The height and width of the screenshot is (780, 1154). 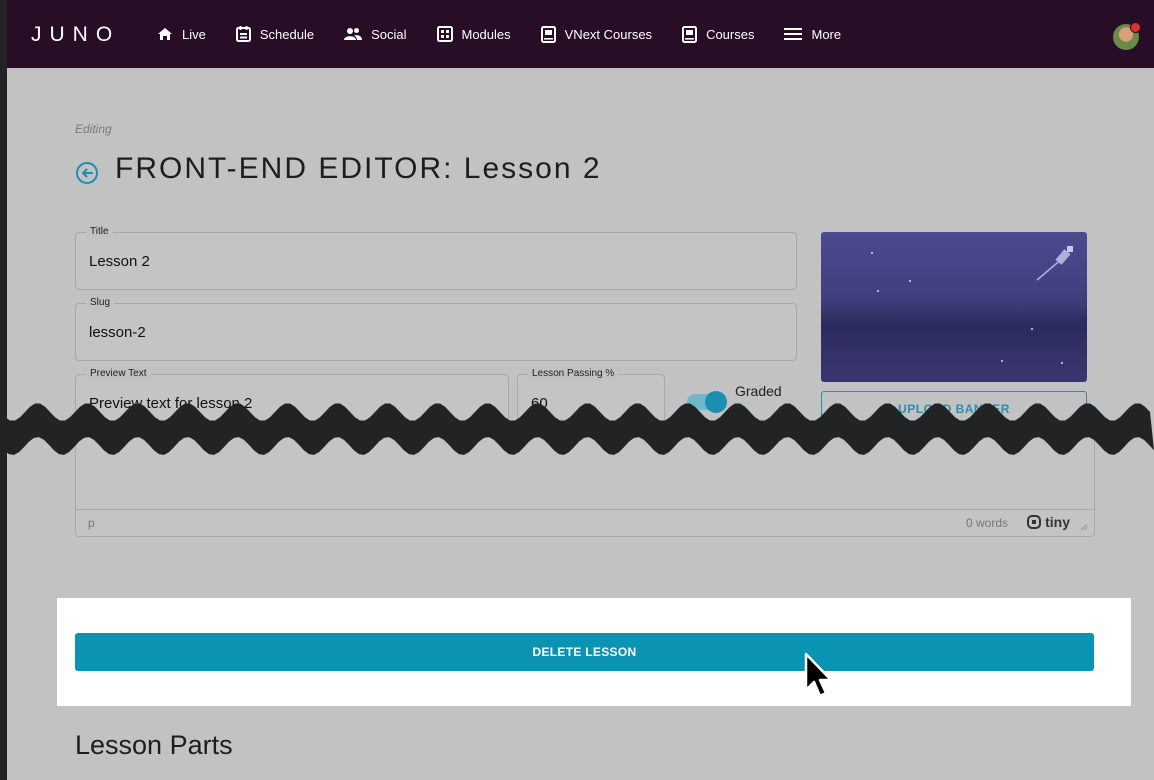 What do you see at coordinates (818, 675) in the screenshot?
I see `mouse-cursor-icon` at bounding box center [818, 675].